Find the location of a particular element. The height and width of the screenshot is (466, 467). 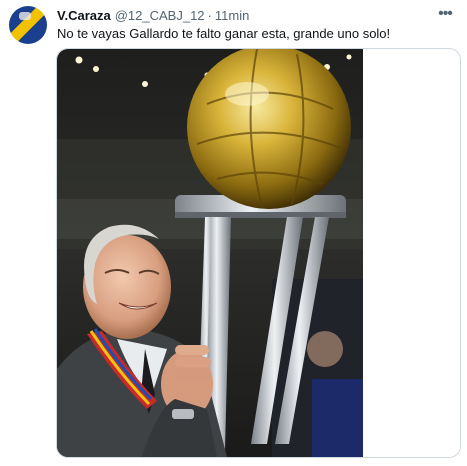

avatar is located at coordinates (28, 25).